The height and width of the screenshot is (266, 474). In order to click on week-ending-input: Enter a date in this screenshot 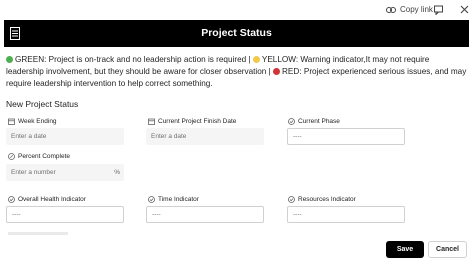, I will do `click(65, 136)`.